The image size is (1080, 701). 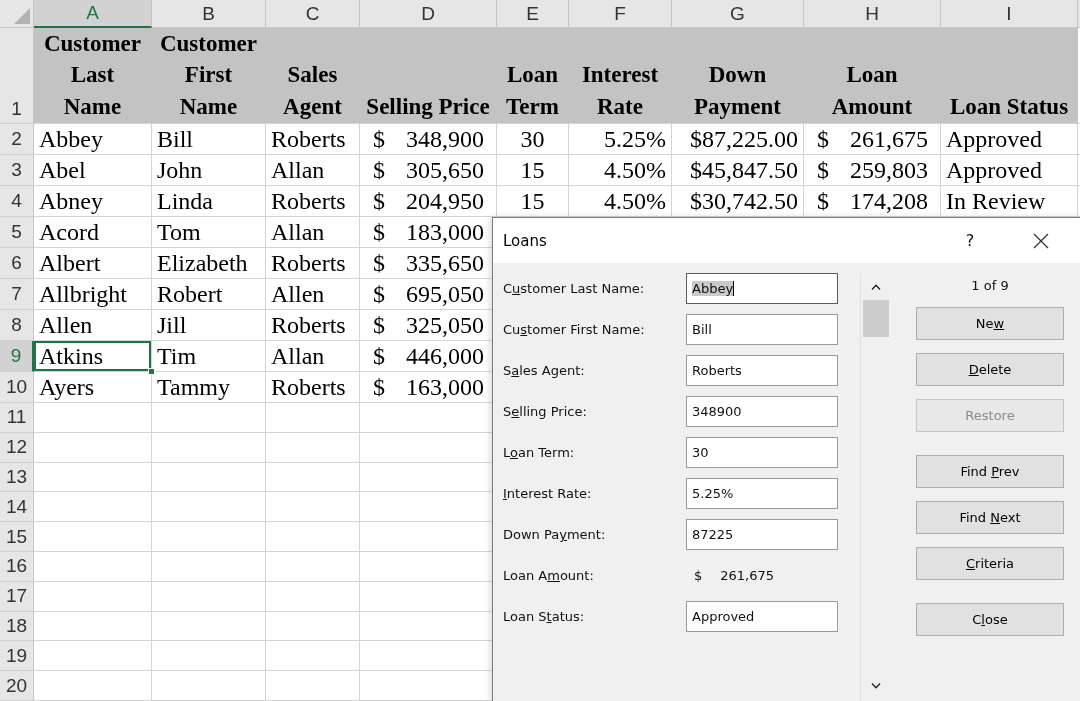 I want to click on amount-text: 325,050, so click(x=445, y=325).